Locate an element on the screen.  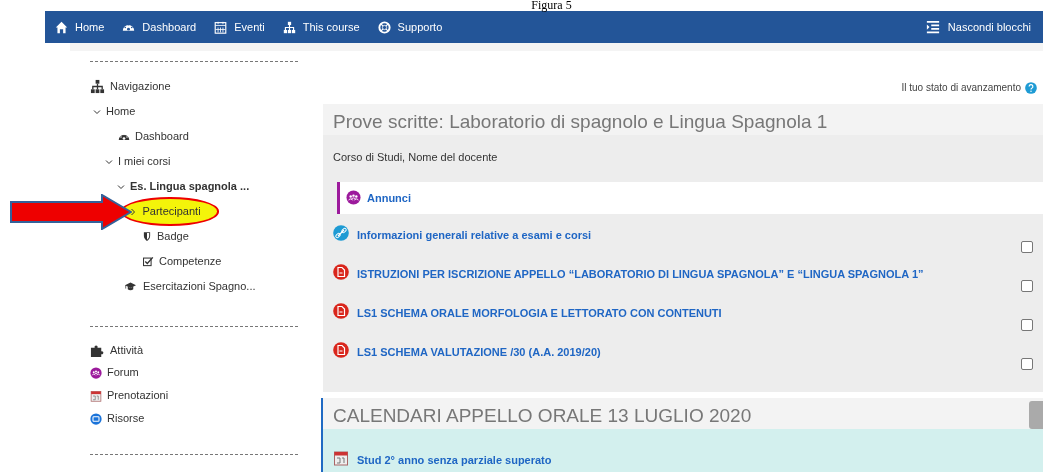
nav-link: Eventi is located at coordinates (239, 27).